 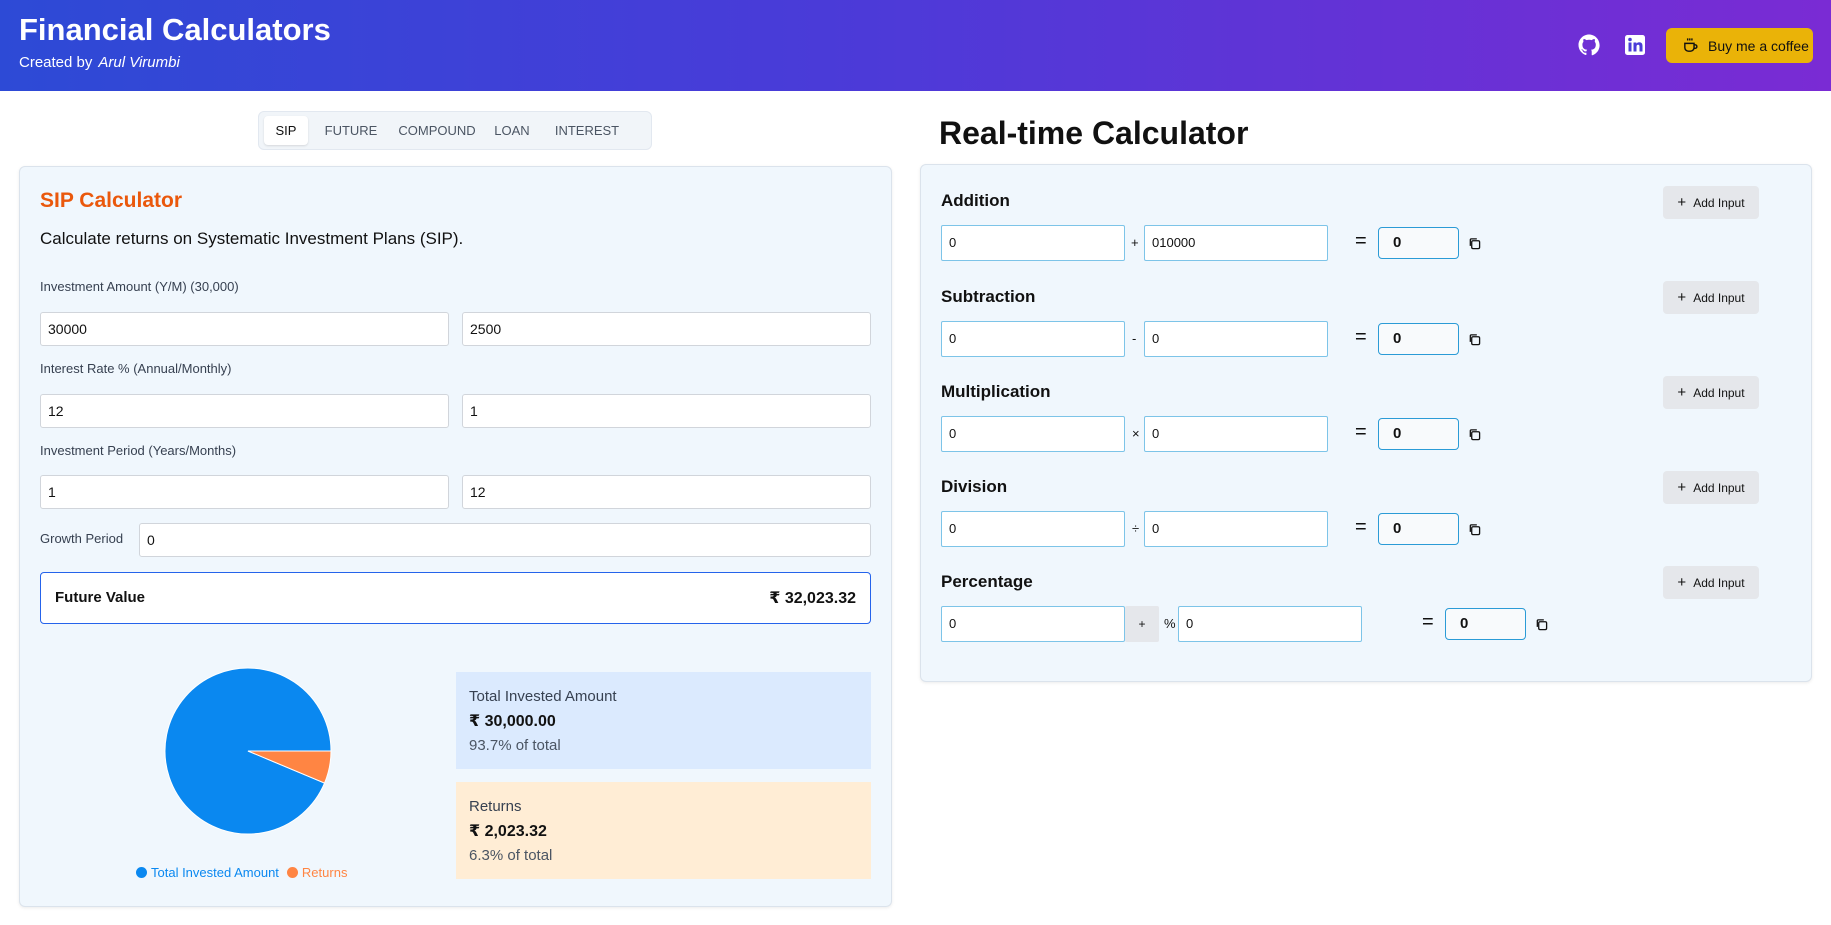 I want to click on multiplication-label: Multiplication, so click(x=996, y=391).